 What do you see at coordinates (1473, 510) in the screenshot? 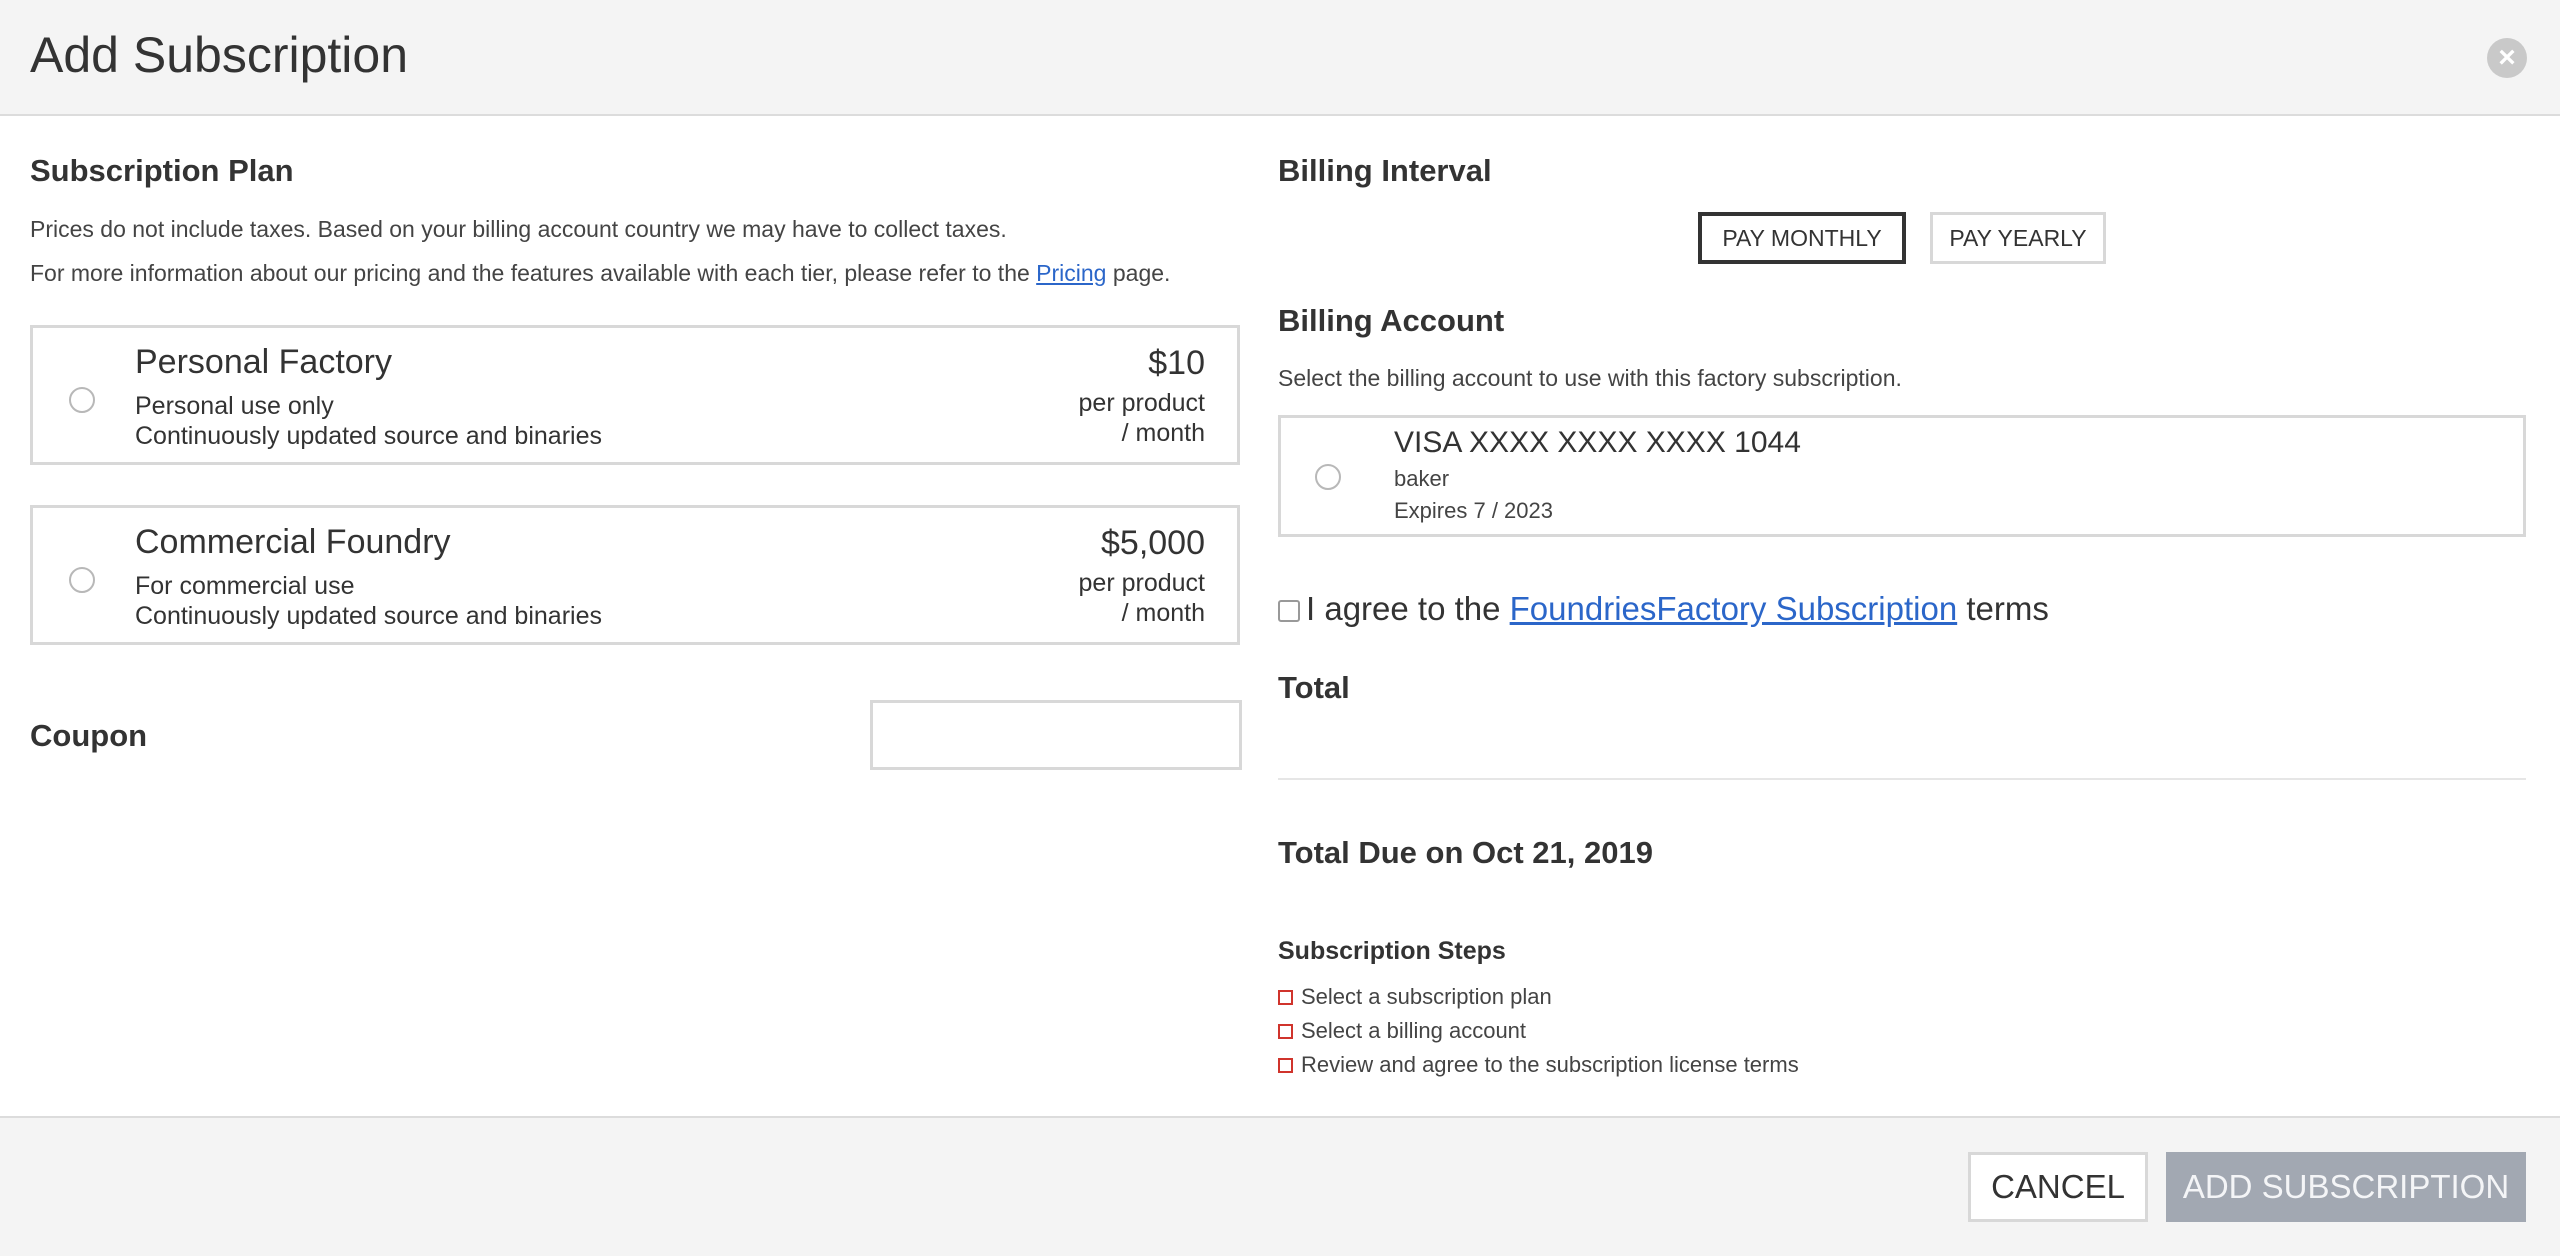
I see `card-expiry: Expires 7 / 2023` at bounding box center [1473, 510].